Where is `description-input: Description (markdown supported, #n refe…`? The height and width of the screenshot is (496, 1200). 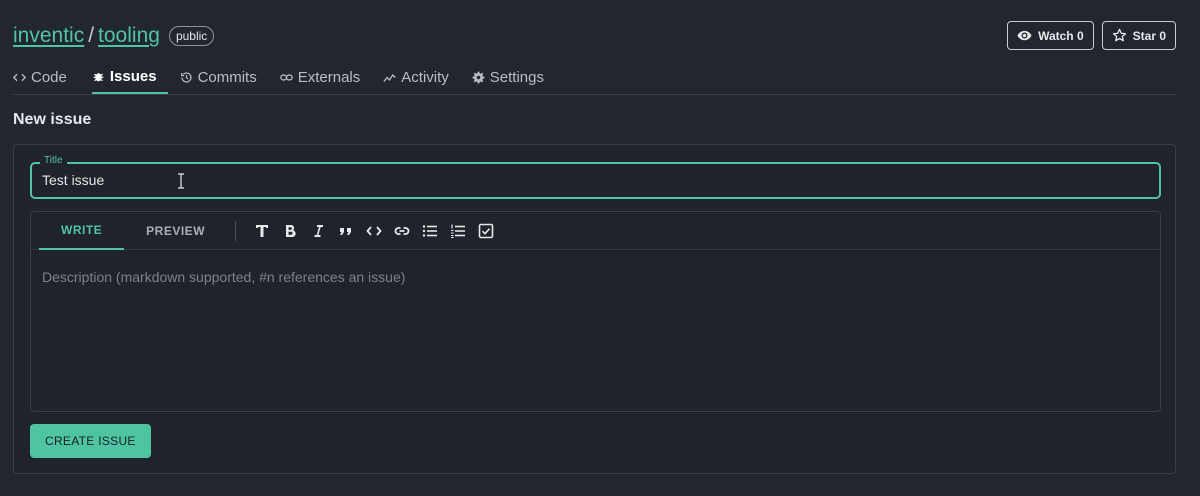 description-input: Description (markdown supported, #n refe… is located at coordinates (223, 277).